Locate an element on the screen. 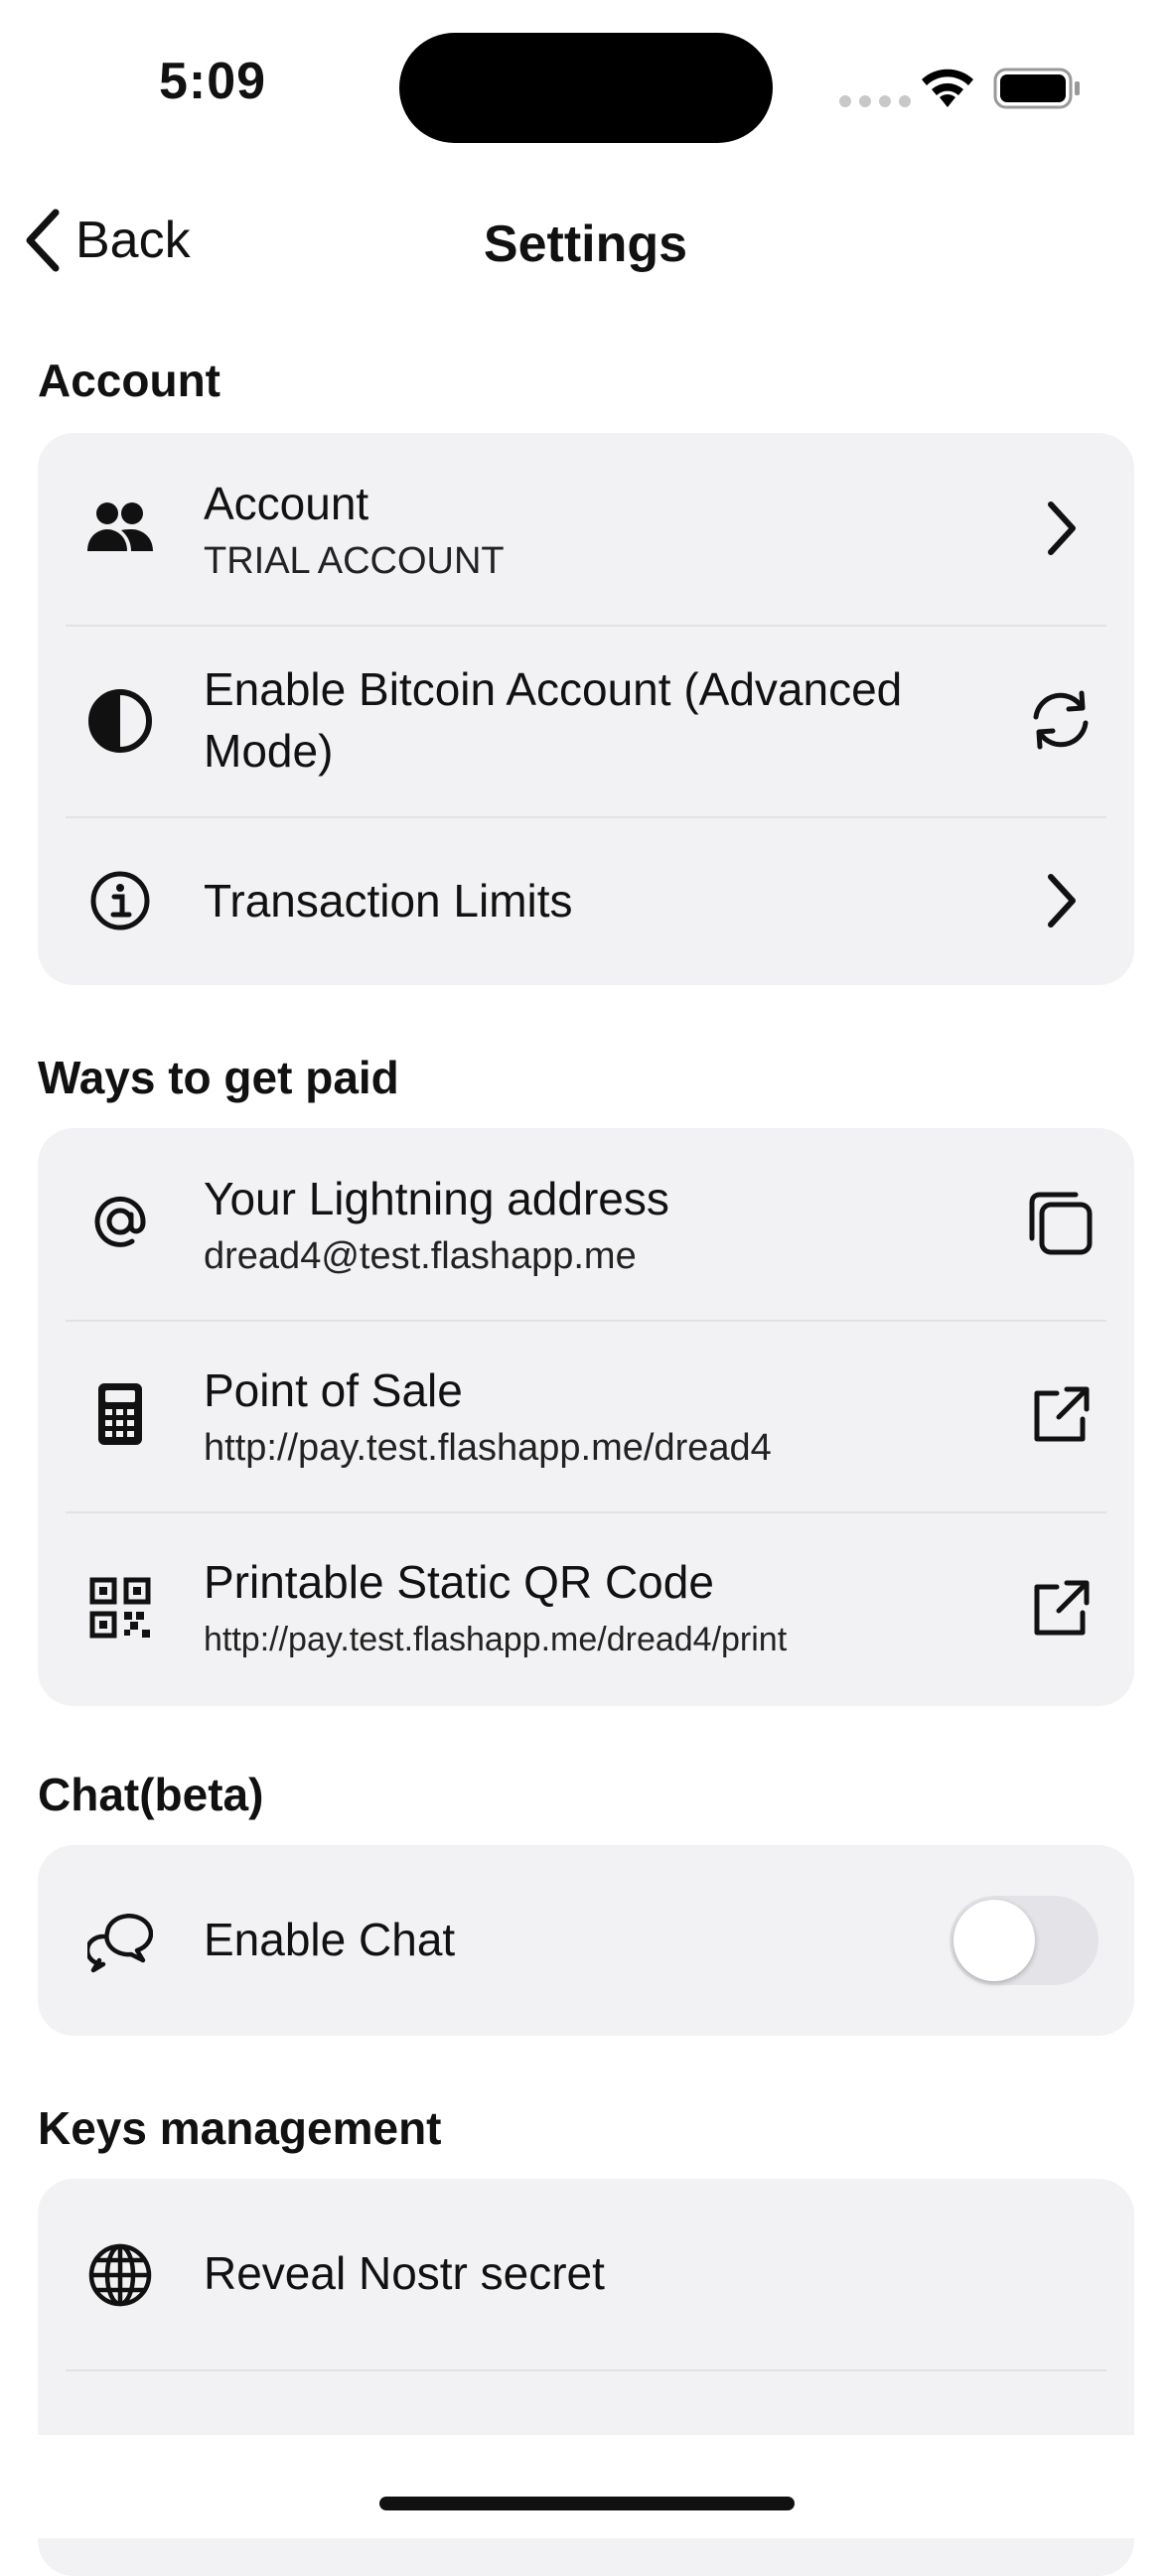  section-title-chat: Chat(beta) is located at coordinates (151, 1795).